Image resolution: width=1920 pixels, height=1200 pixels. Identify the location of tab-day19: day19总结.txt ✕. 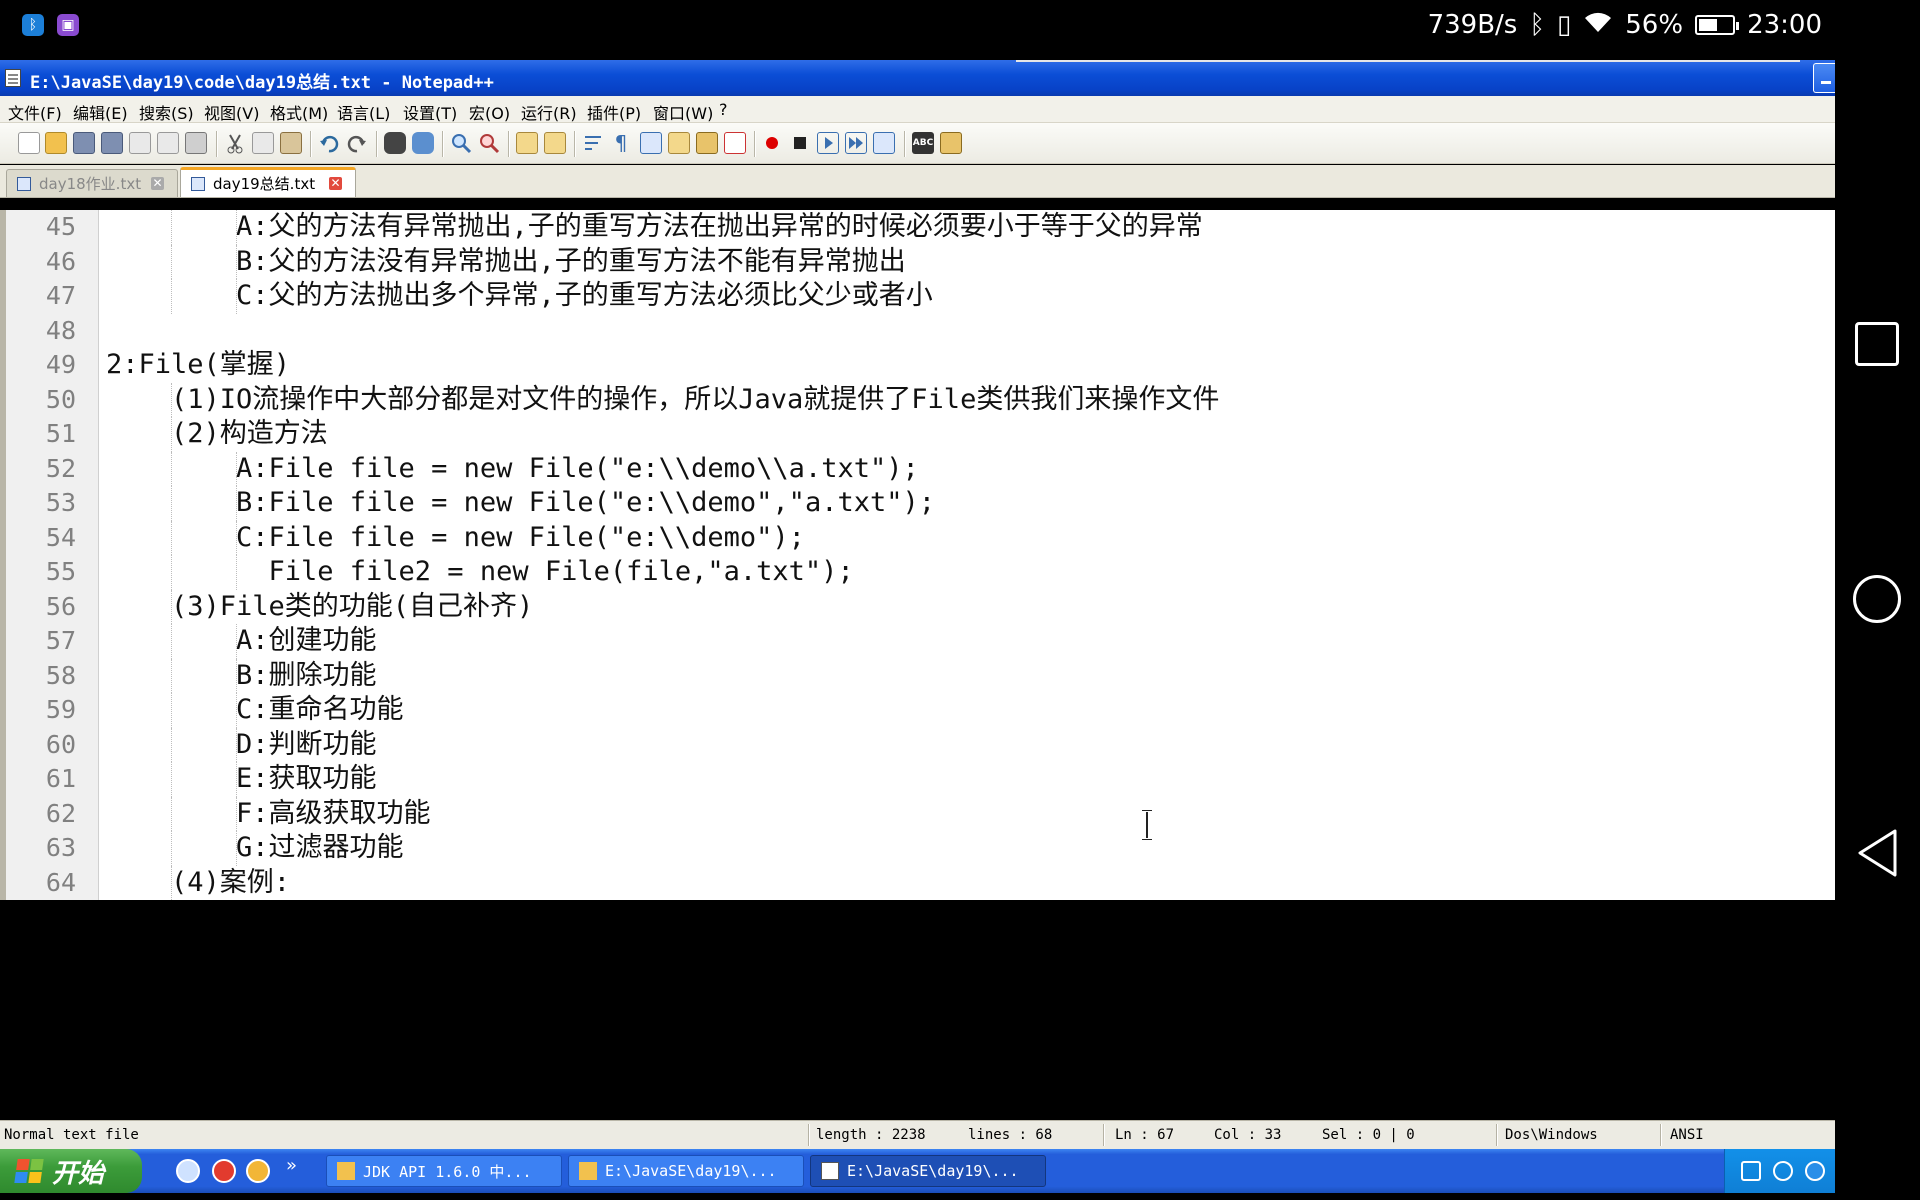
(268, 182).